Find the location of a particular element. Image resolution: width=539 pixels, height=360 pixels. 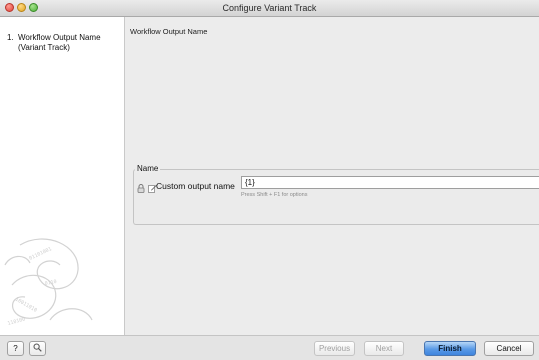

step-number: 1. is located at coordinates (10, 37).